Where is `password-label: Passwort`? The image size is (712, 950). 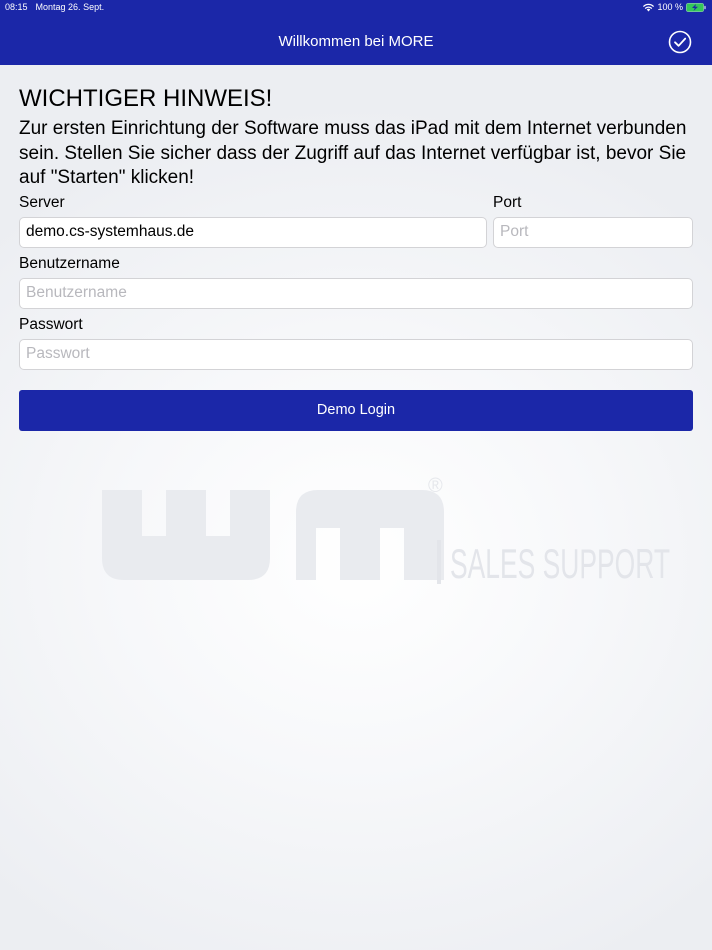 password-label: Passwort is located at coordinates (51, 324).